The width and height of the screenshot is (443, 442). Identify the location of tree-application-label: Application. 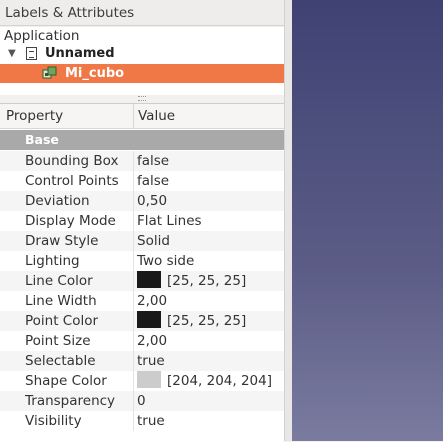
(42, 36).